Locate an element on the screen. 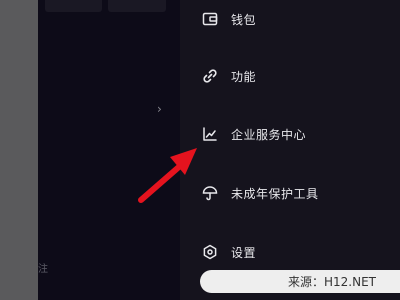 The image size is (400, 300). menu-item-settings: 设置 is located at coordinates (290, 252).